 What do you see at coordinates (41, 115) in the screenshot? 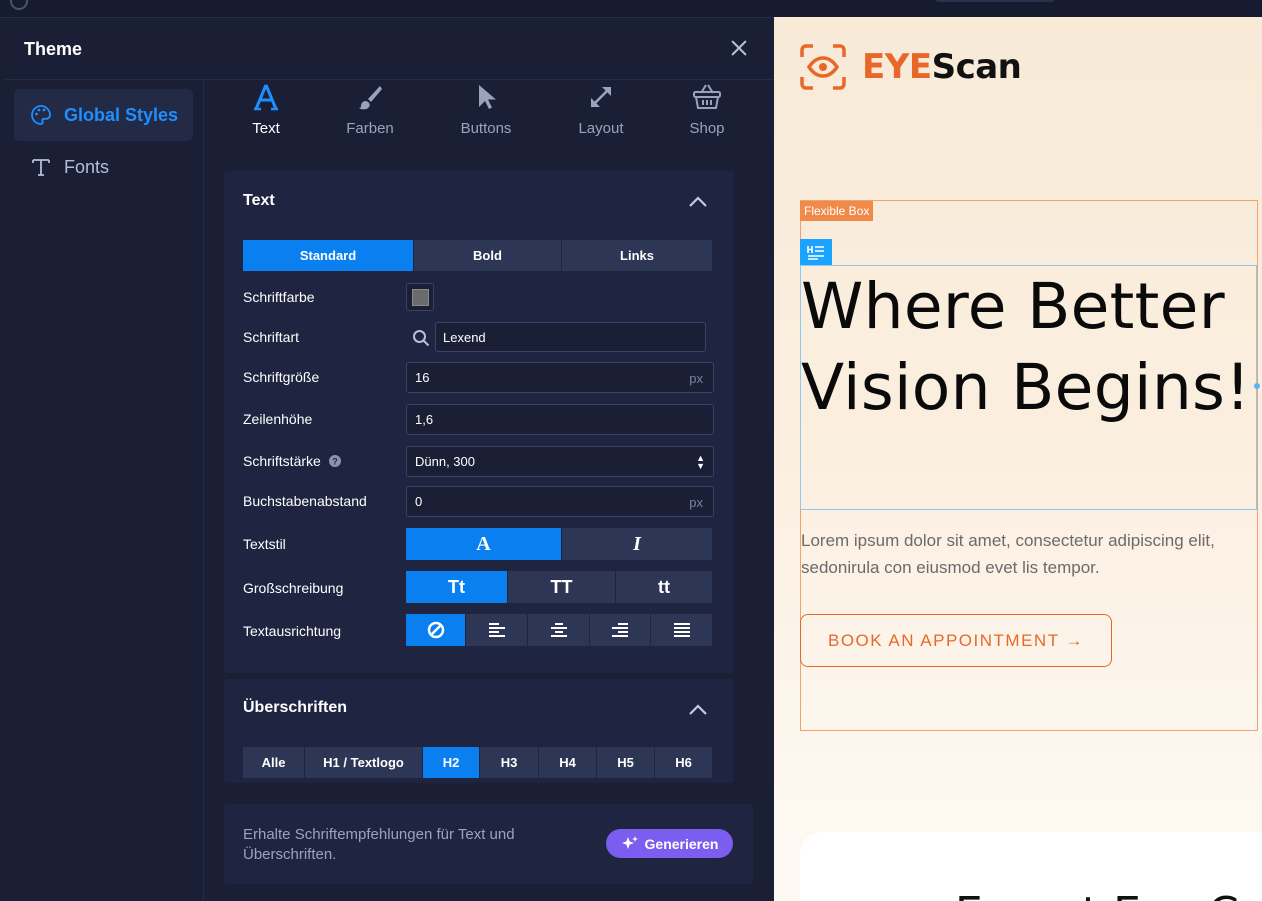
I see `palette-icon` at bounding box center [41, 115].